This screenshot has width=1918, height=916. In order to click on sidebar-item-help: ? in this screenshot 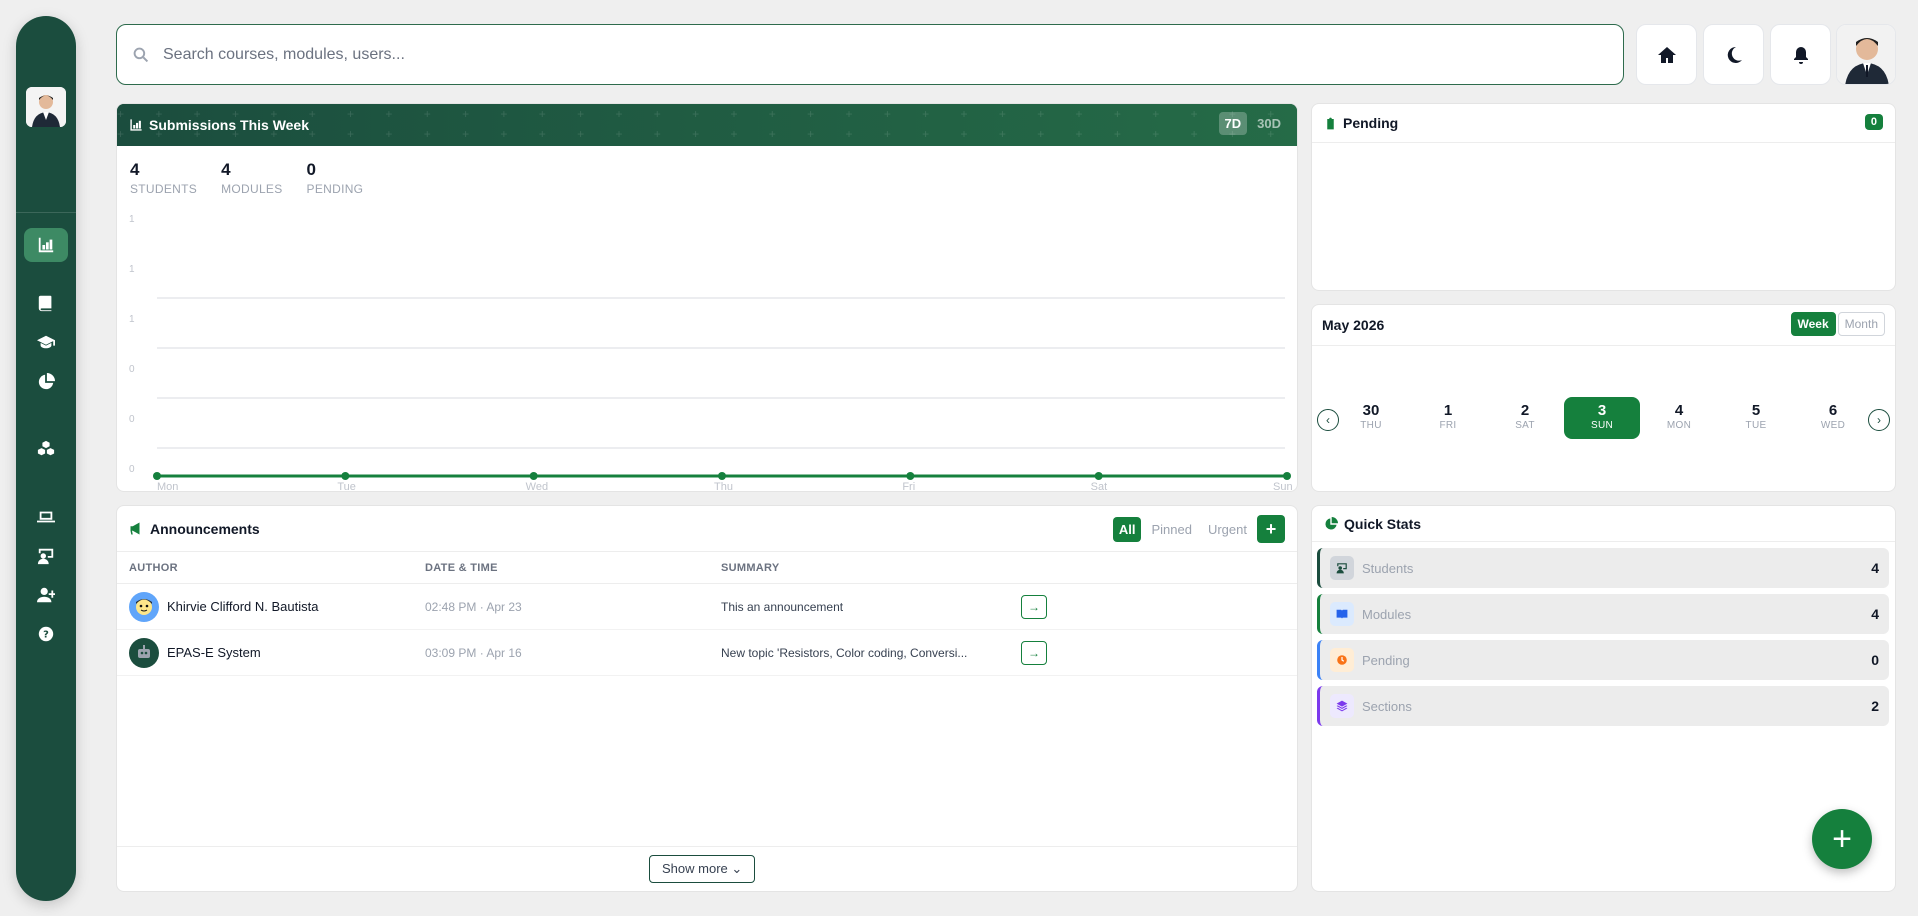, I will do `click(46, 634)`.